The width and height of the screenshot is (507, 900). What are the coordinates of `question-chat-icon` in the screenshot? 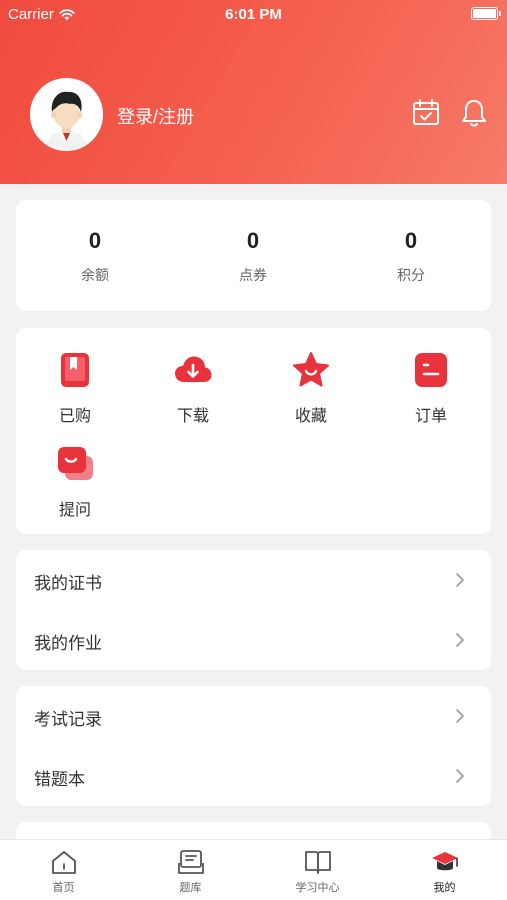 It's located at (75, 463).